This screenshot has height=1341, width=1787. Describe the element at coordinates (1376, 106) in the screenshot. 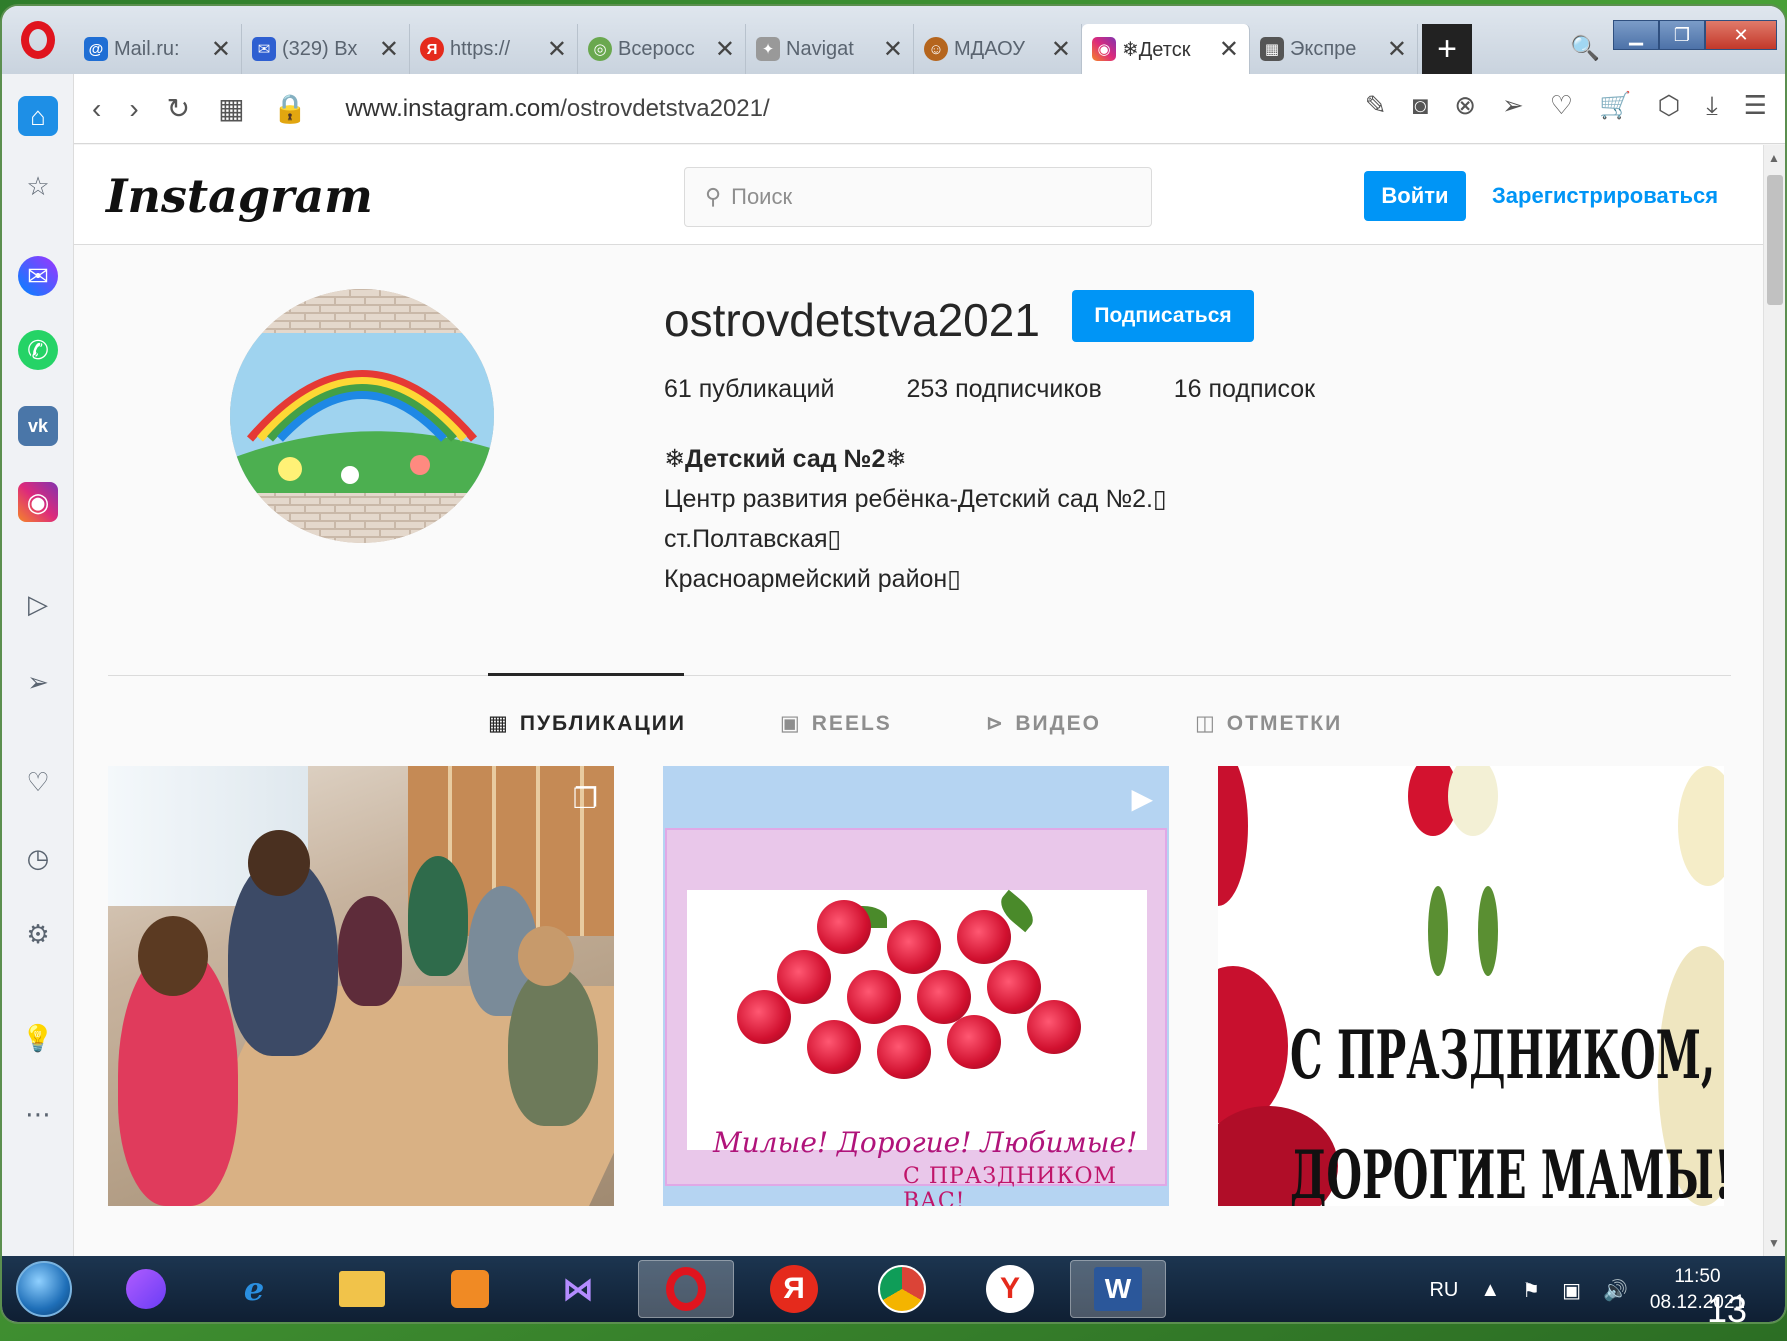

I see `edit-icon: ✎` at that location.